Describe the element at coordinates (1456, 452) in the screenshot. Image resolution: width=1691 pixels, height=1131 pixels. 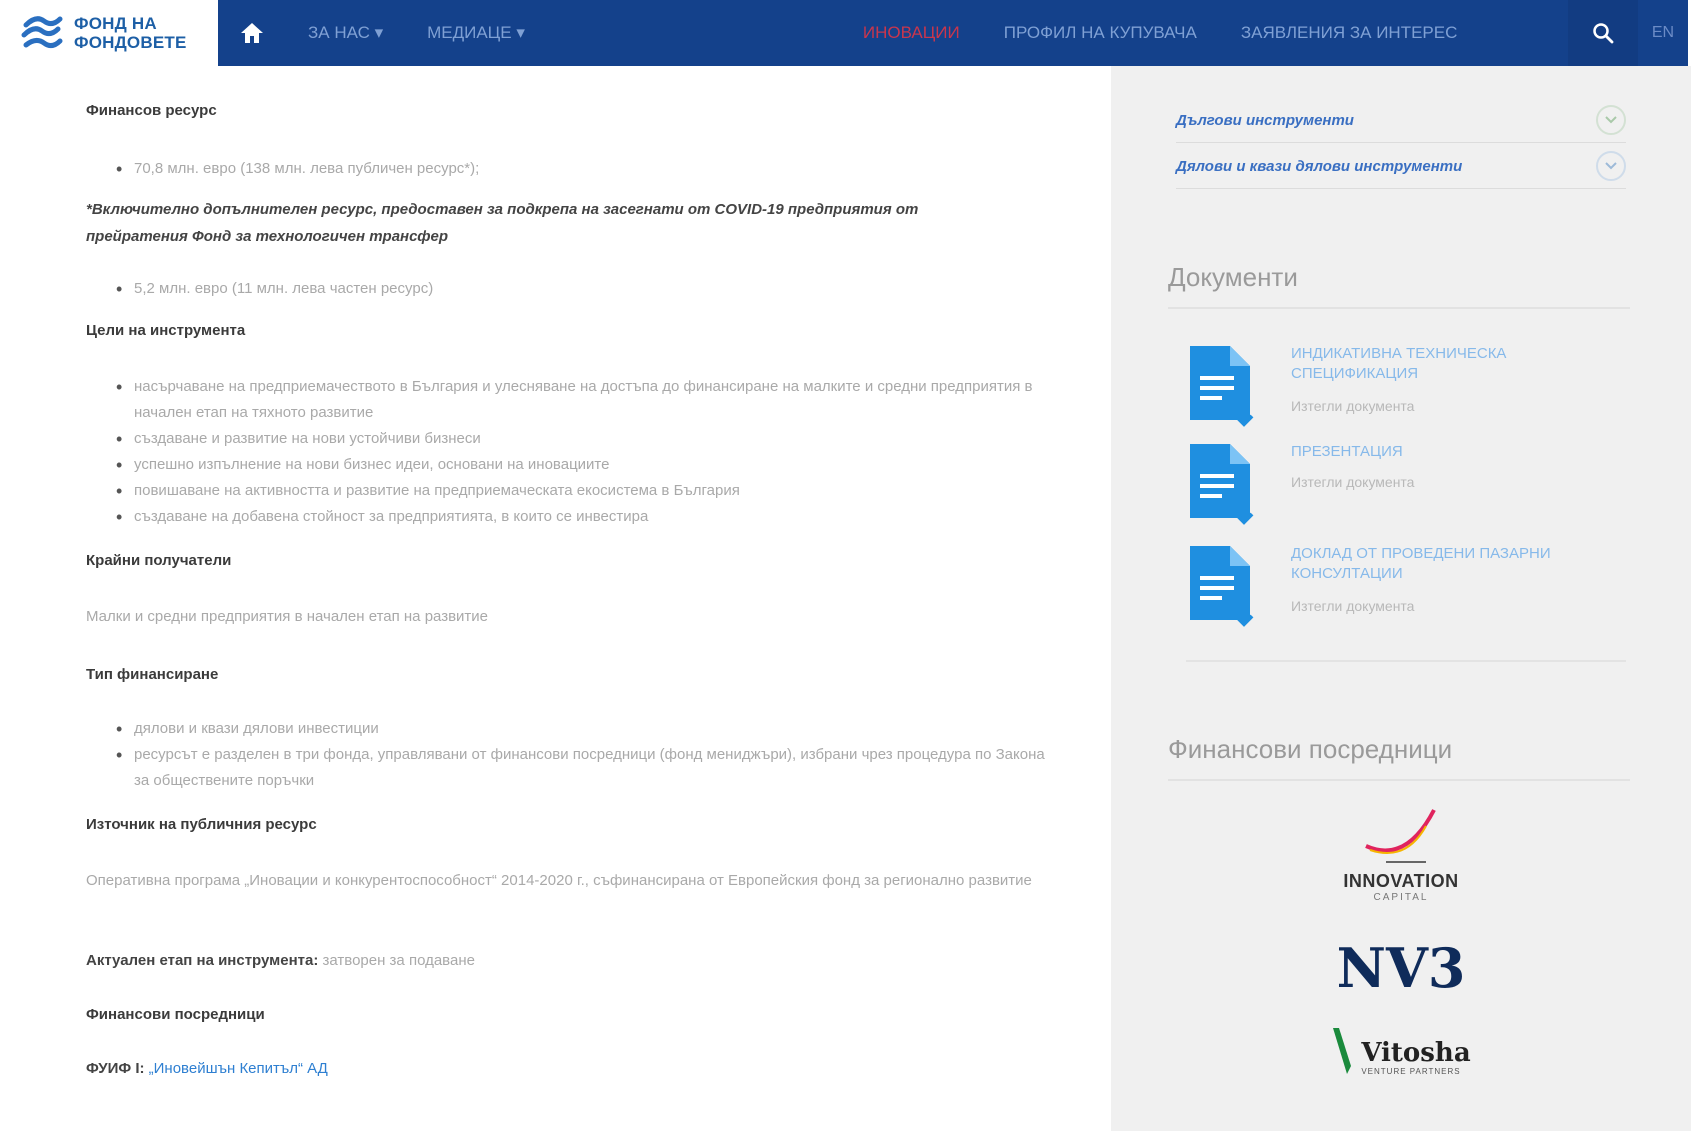
I see `document-title: ПРЕЗЕНТАЦИЯ` at that location.